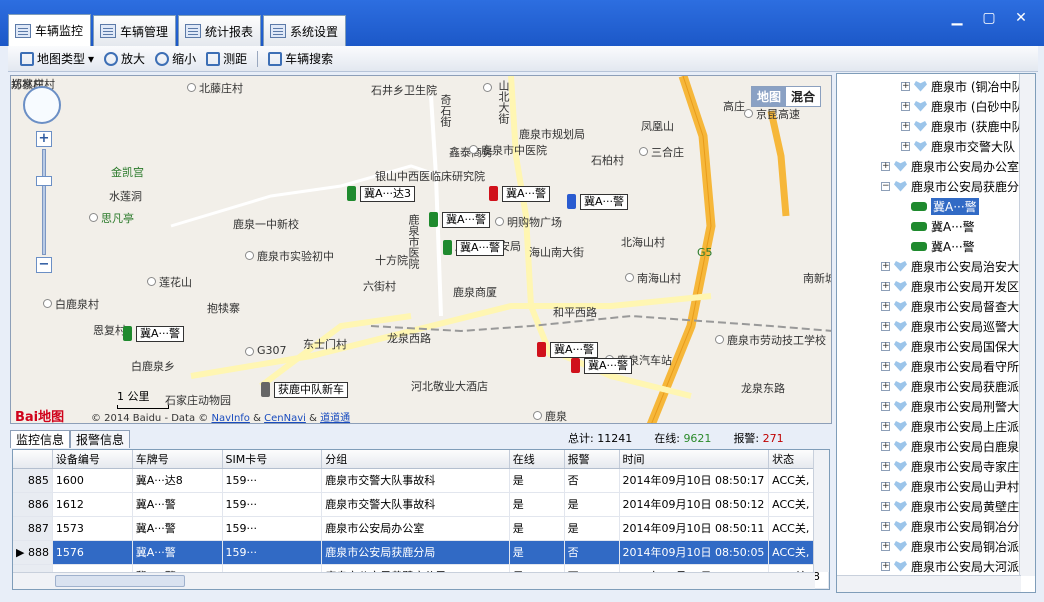 This screenshot has height=602, width=1044. Describe the element at coordinates (57, 58) in the screenshot. I see `map-type-button: 地图类型 ▾` at that location.